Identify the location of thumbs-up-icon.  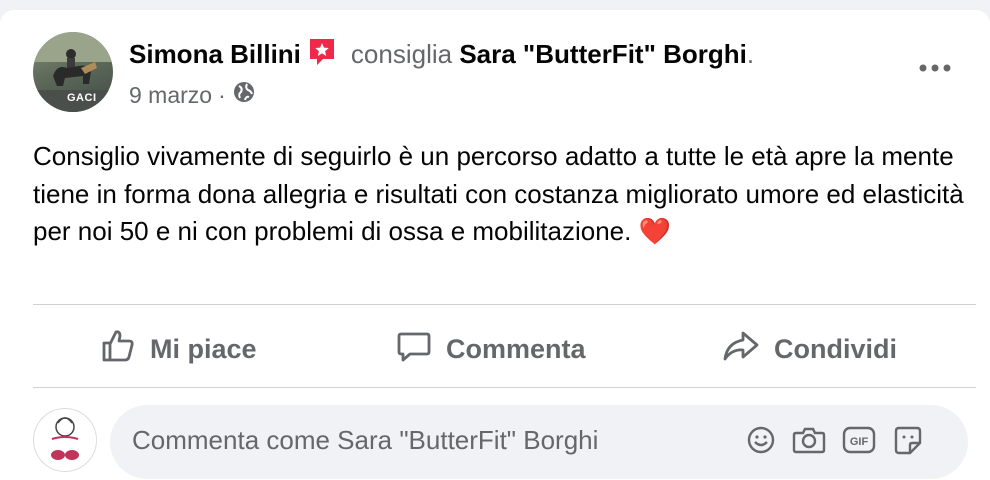
(118, 349).